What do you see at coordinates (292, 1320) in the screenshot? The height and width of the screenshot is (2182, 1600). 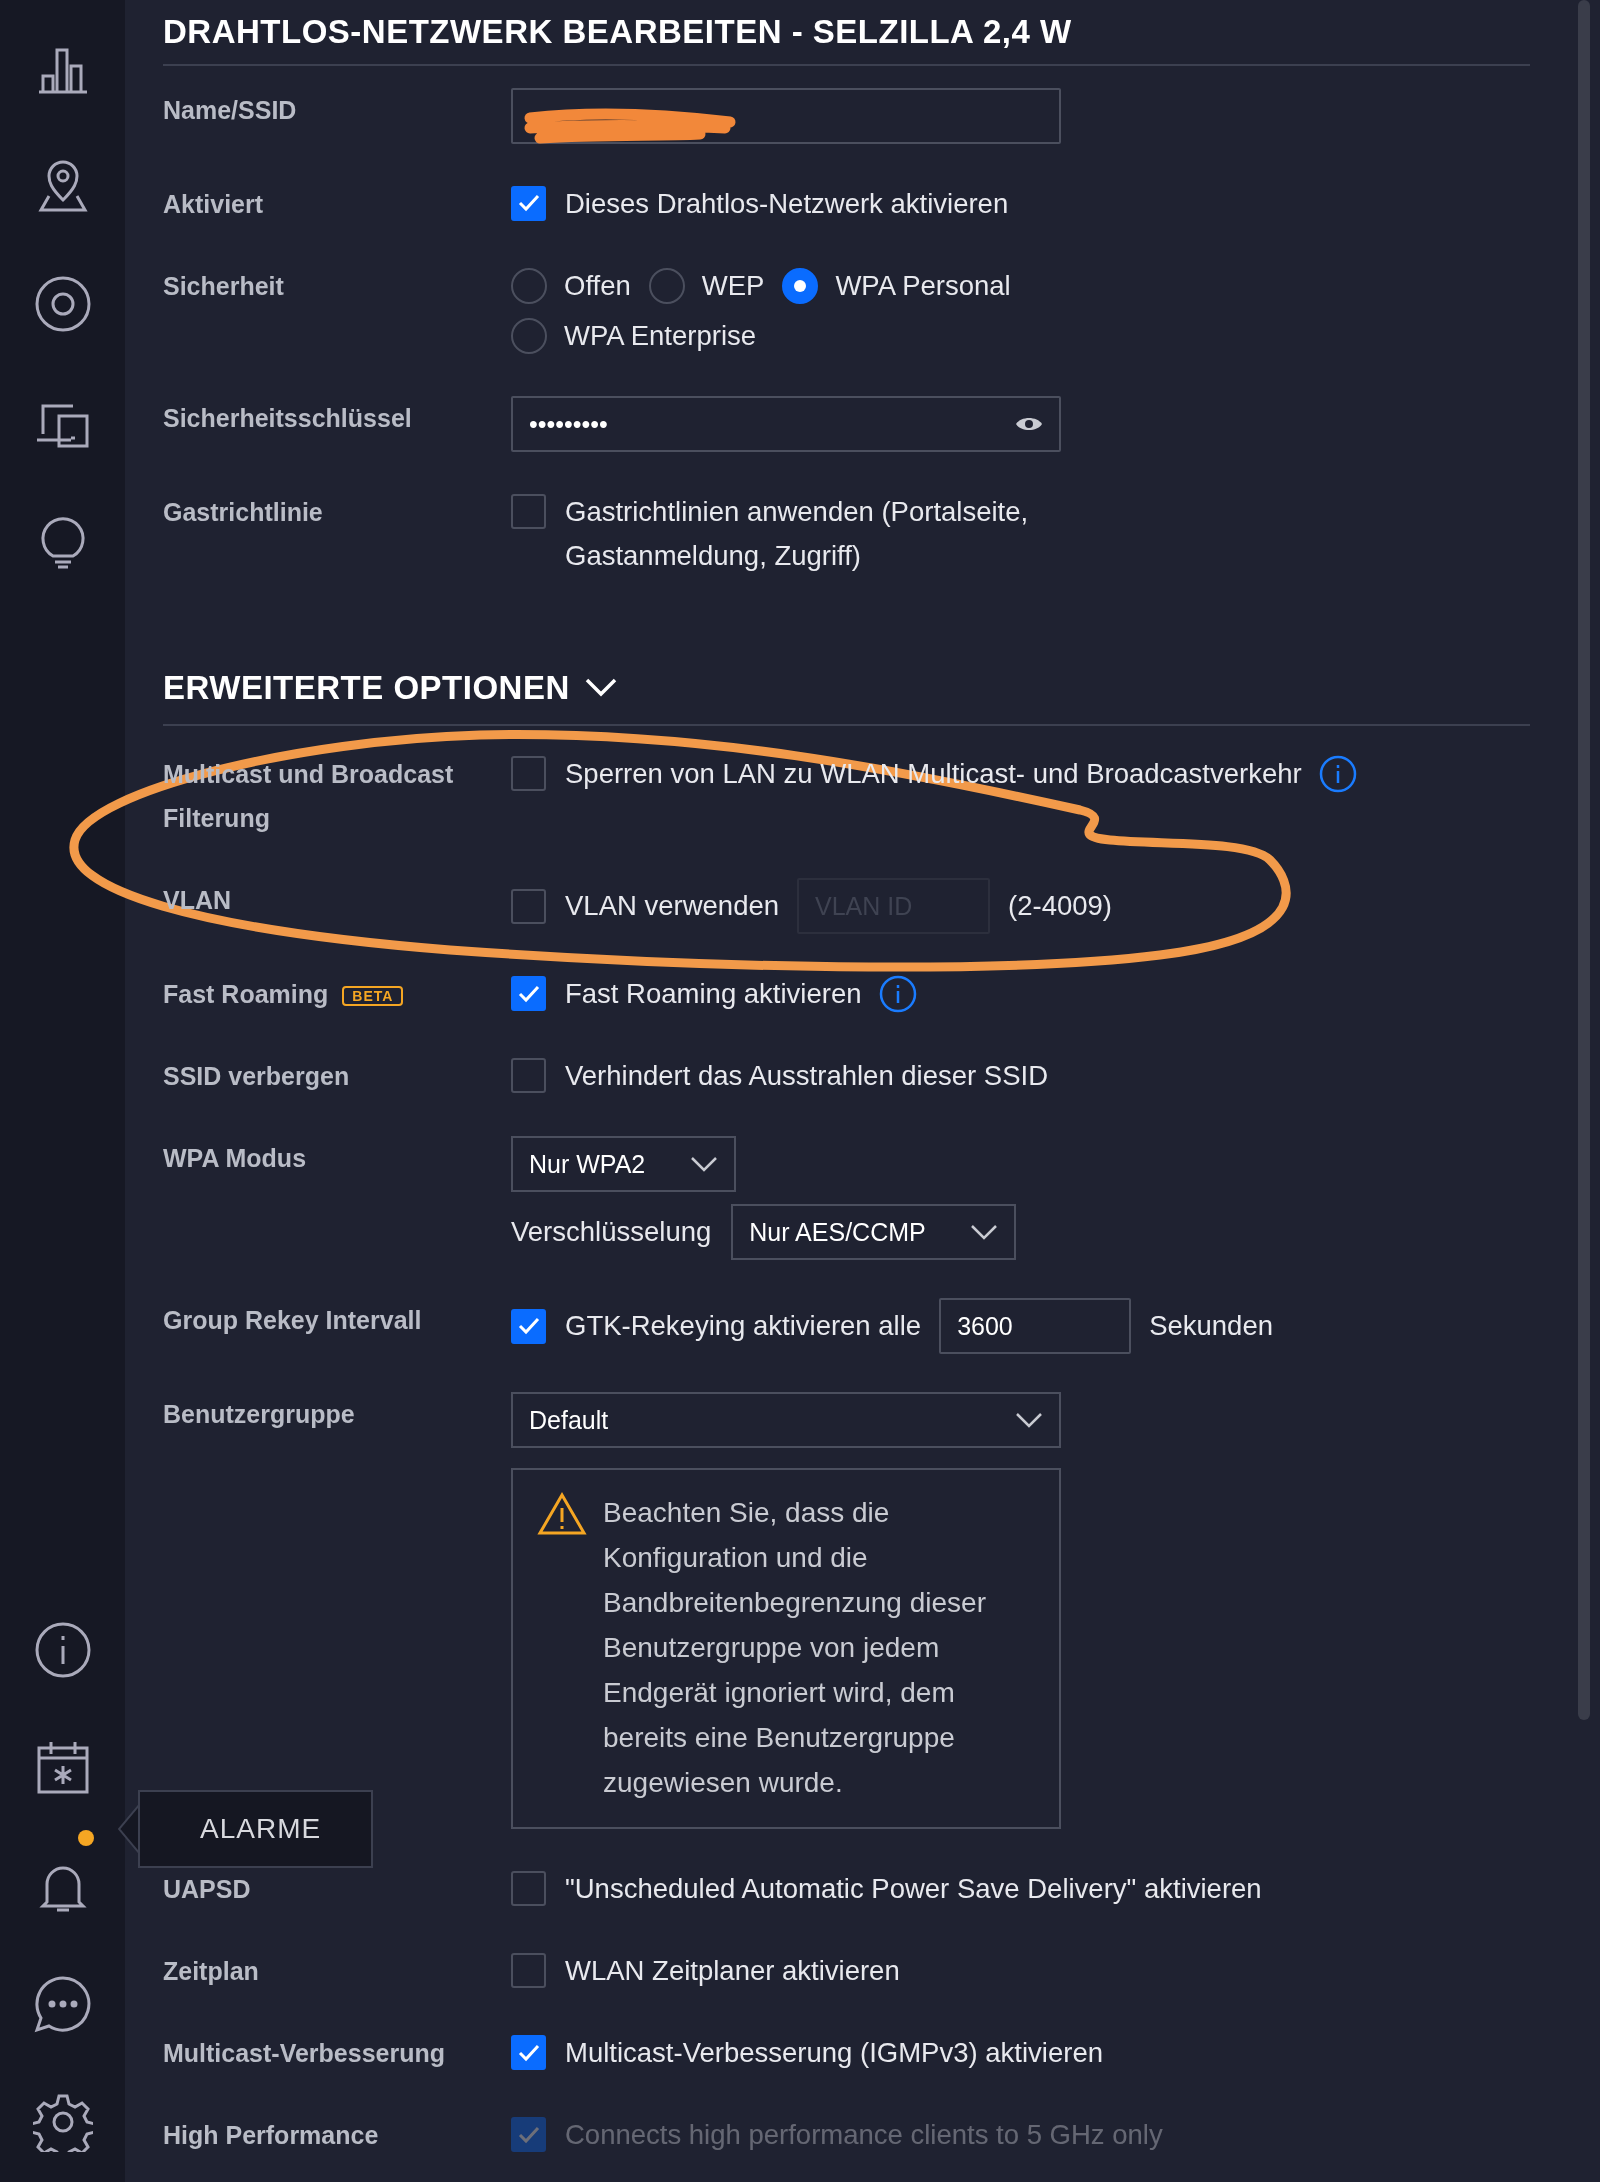 I see `field-label: Group Rekey Intervall` at bounding box center [292, 1320].